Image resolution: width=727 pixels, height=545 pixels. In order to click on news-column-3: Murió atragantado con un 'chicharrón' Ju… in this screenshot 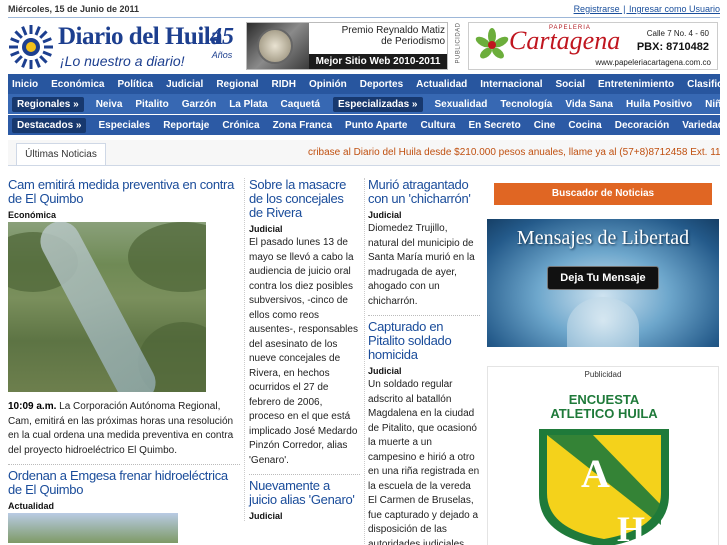, I will do `click(422, 361)`.